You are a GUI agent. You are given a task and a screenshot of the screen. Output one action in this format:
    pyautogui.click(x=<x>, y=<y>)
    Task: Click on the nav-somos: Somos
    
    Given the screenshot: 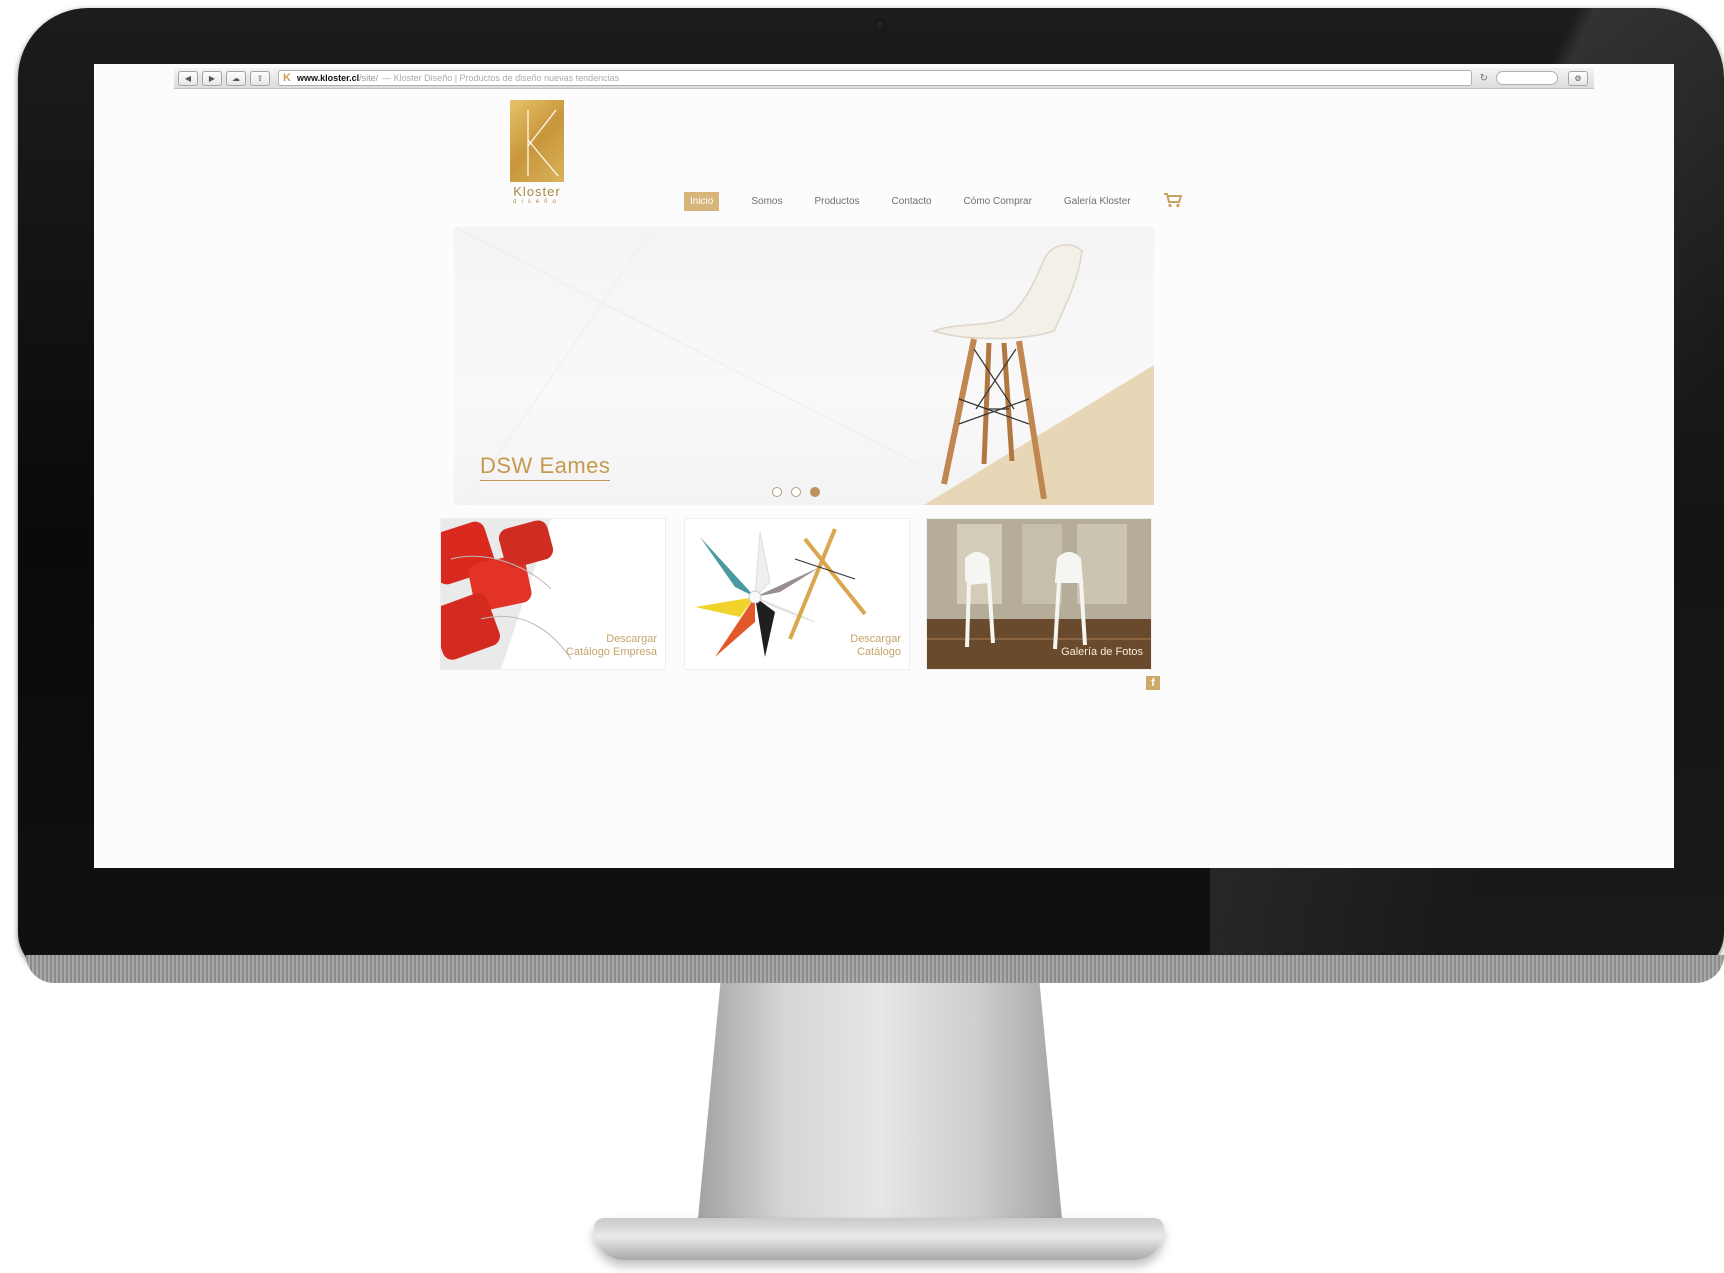 What is the action you would take?
    pyautogui.click(x=766, y=201)
    